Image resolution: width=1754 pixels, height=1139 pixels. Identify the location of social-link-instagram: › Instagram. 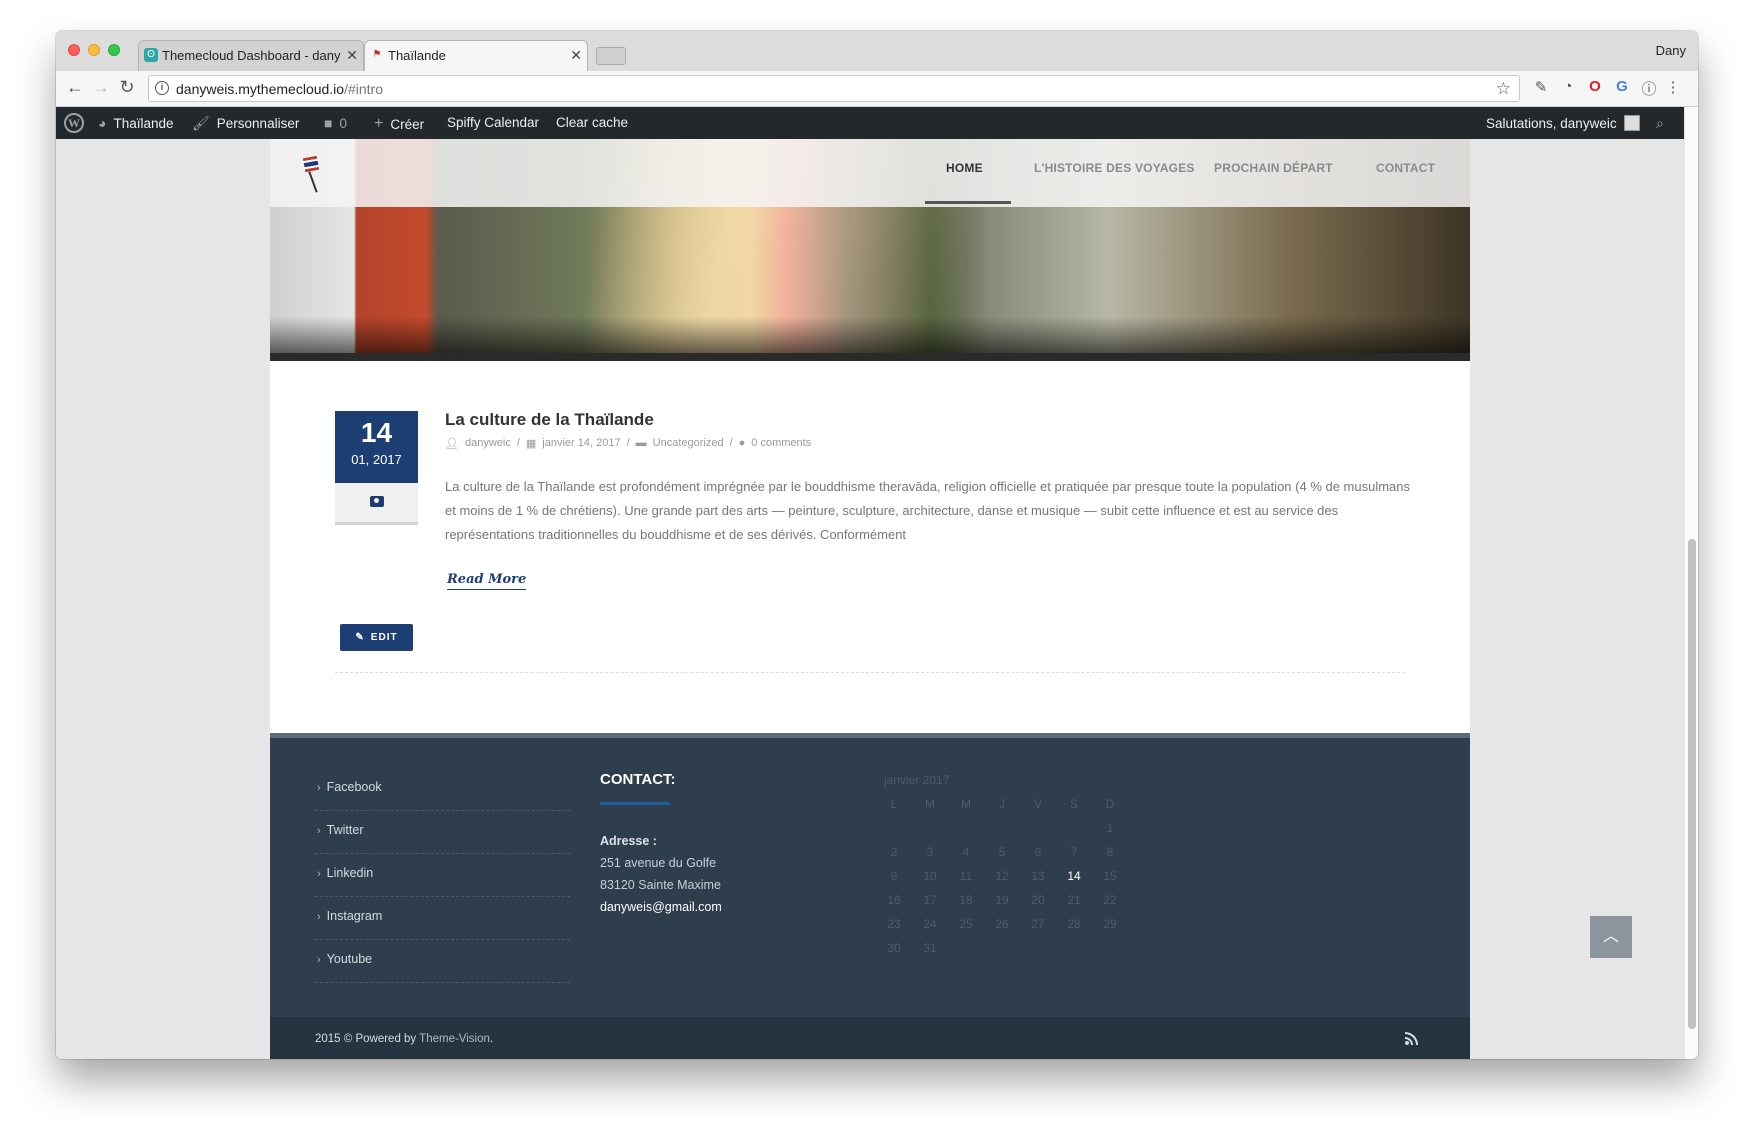
(442, 918).